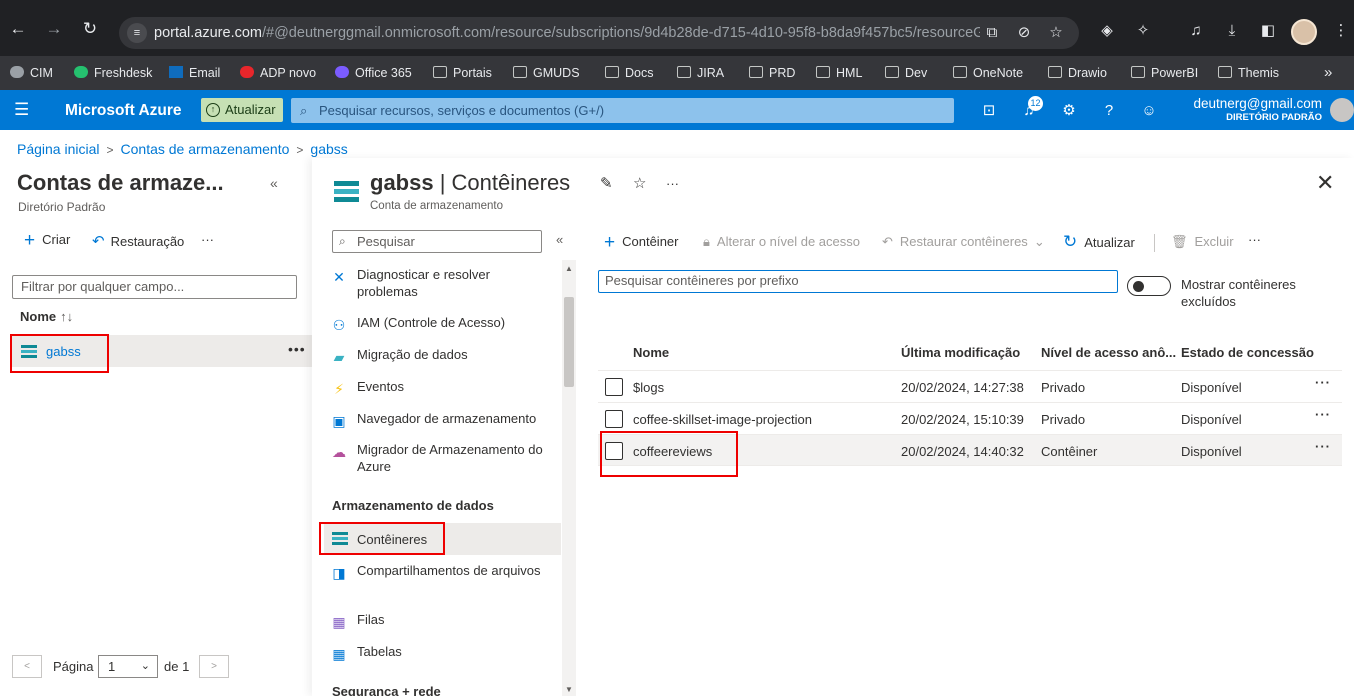 The height and width of the screenshot is (696, 1354). Describe the element at coordinates (1238, 293) in the screenshot. I see `show-deleted-label: Mostrar contêineres excluídos` at that location.